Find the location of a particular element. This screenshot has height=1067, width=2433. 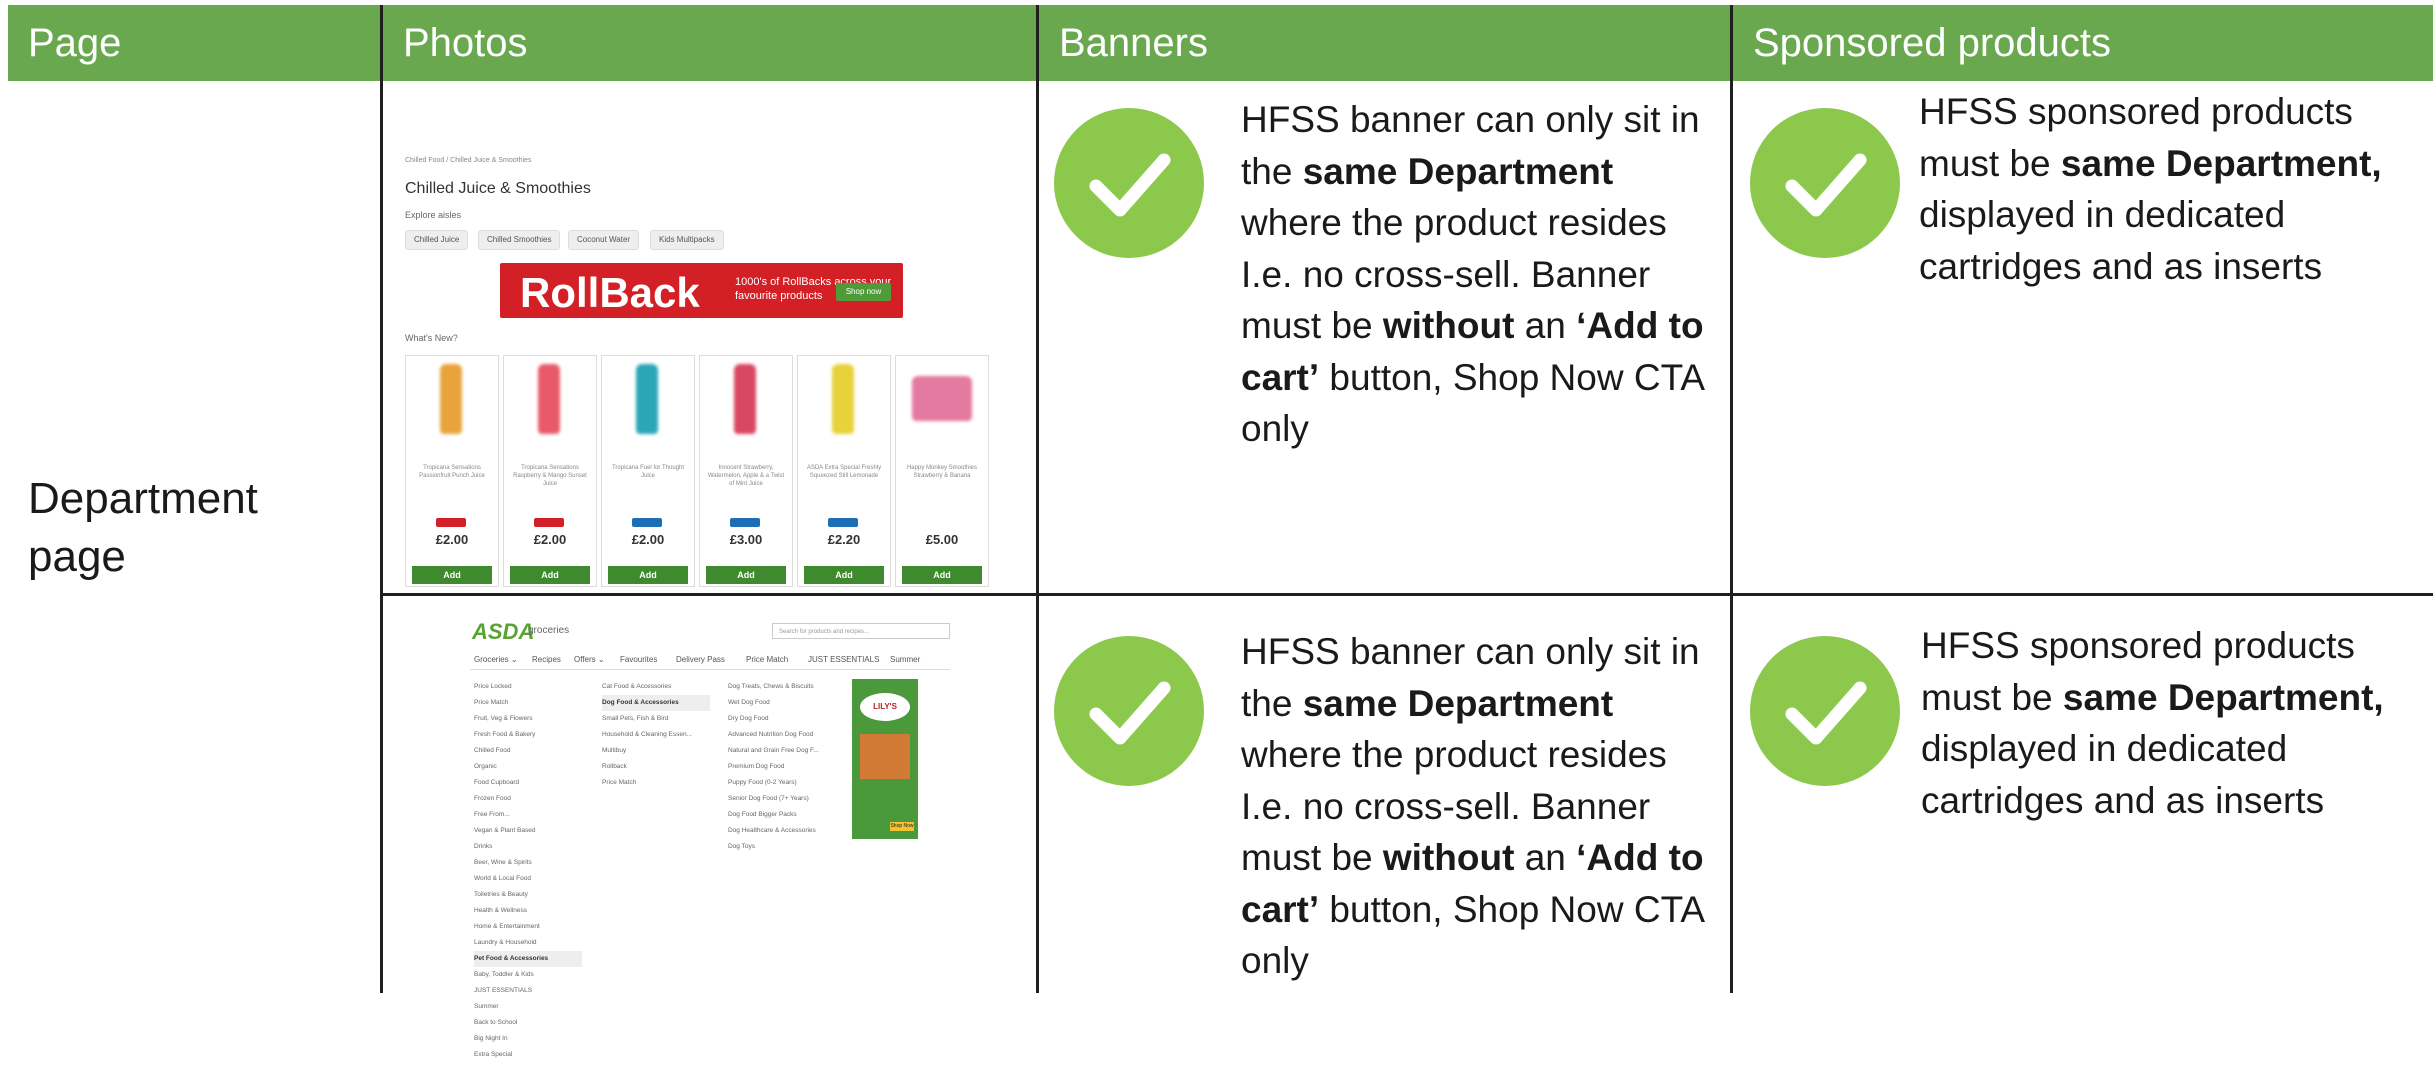

menu-item: Price Locked is located at coordinates (528, 687).